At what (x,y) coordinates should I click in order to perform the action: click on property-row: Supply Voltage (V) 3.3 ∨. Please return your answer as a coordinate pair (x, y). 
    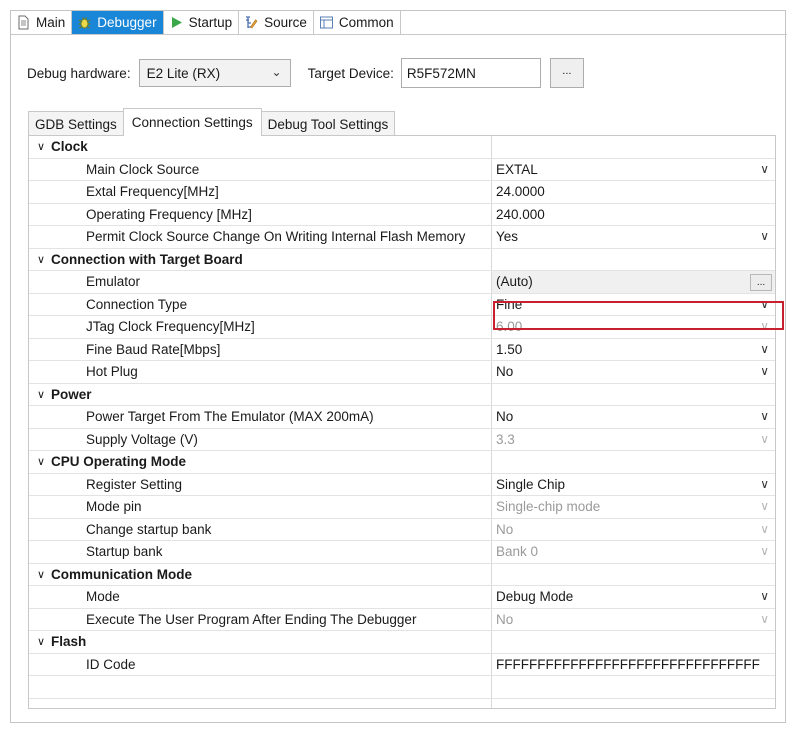
    Looking at the image, I should click on (402, 439).